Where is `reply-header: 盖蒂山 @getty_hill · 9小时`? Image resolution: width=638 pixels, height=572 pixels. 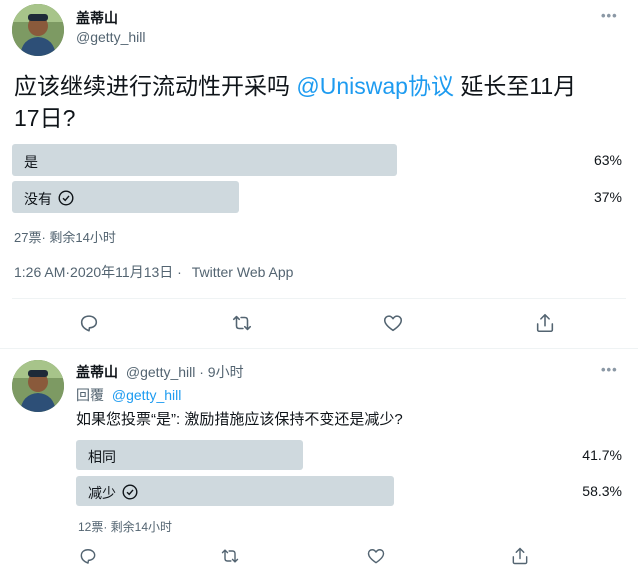 reply-header: 盖蒂山 @getty_hill · 9小时 is located at coordinates (160, 372).